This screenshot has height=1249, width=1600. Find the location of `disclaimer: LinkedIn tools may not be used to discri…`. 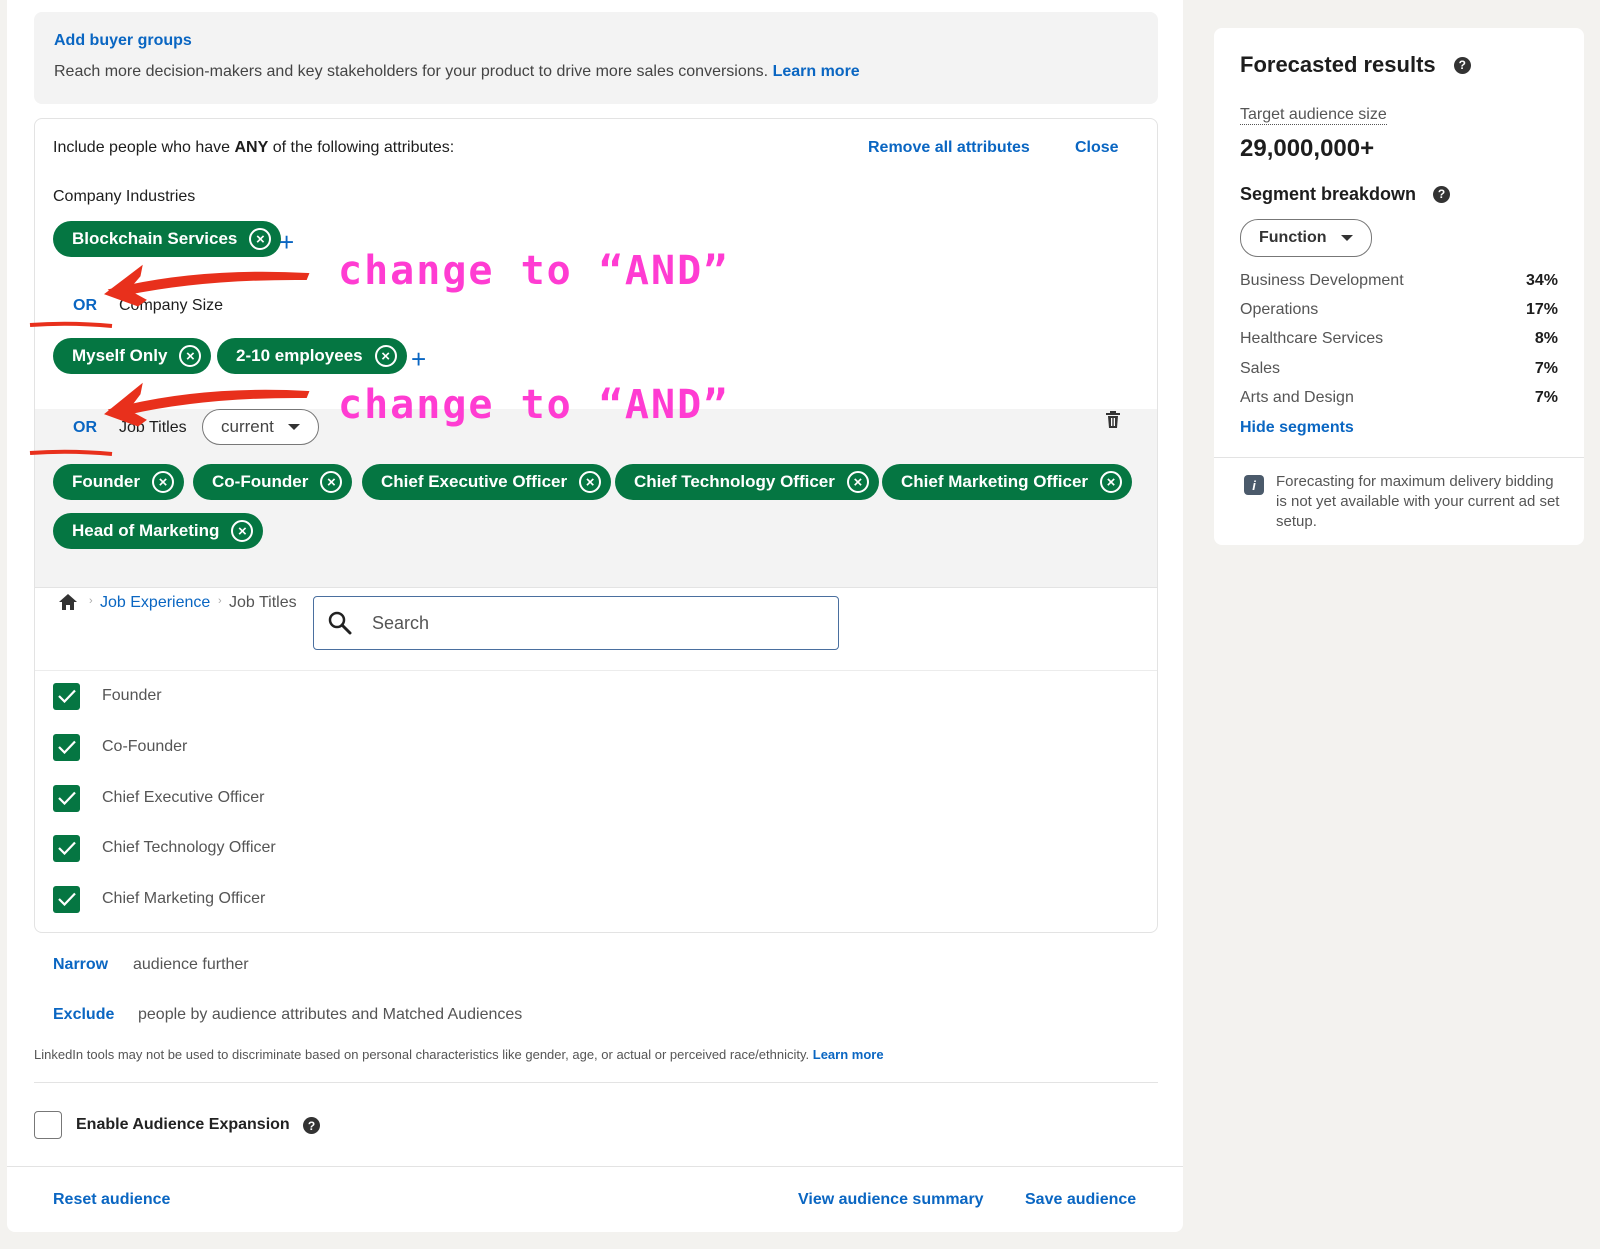

disclaimer: LinkedIn tools may not be used to discri… is located at coordinates (459, 1054).